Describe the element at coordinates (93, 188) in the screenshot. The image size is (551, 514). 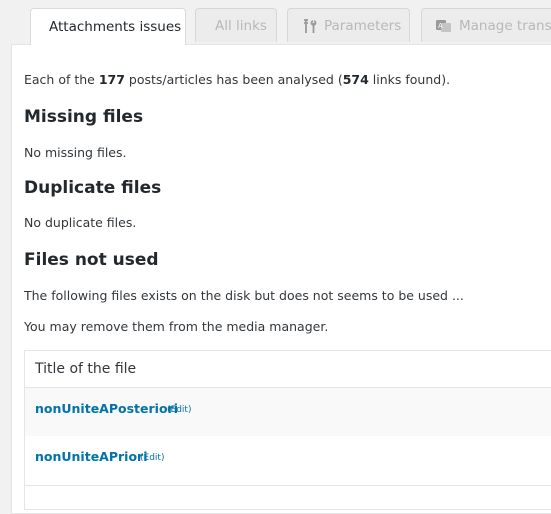
I see `duplicate-files-heading: Duplicate files` at that location.